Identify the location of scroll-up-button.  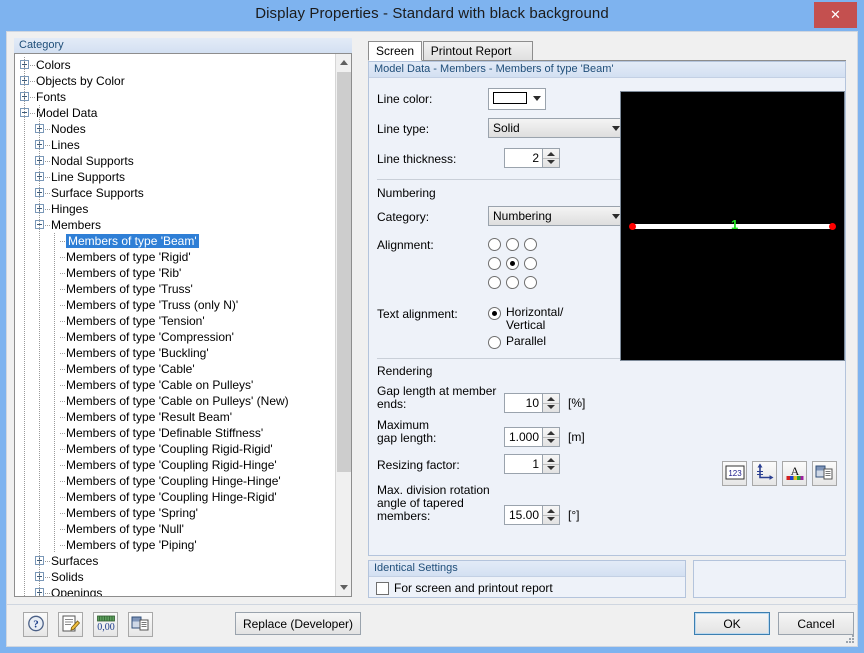
(343, 62).